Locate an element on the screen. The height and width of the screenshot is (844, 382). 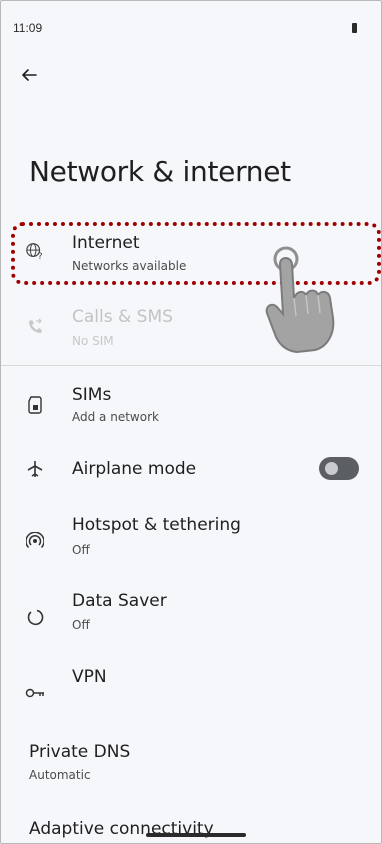
vpn-key-icon is located at coordinates (35, 693).